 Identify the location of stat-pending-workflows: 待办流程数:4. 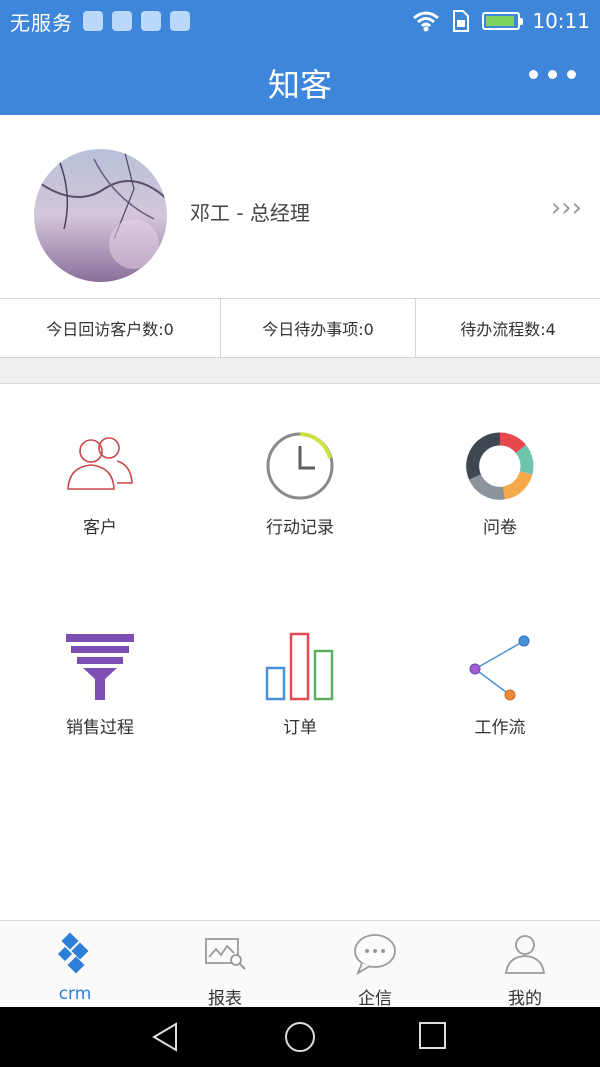
(508, 328).